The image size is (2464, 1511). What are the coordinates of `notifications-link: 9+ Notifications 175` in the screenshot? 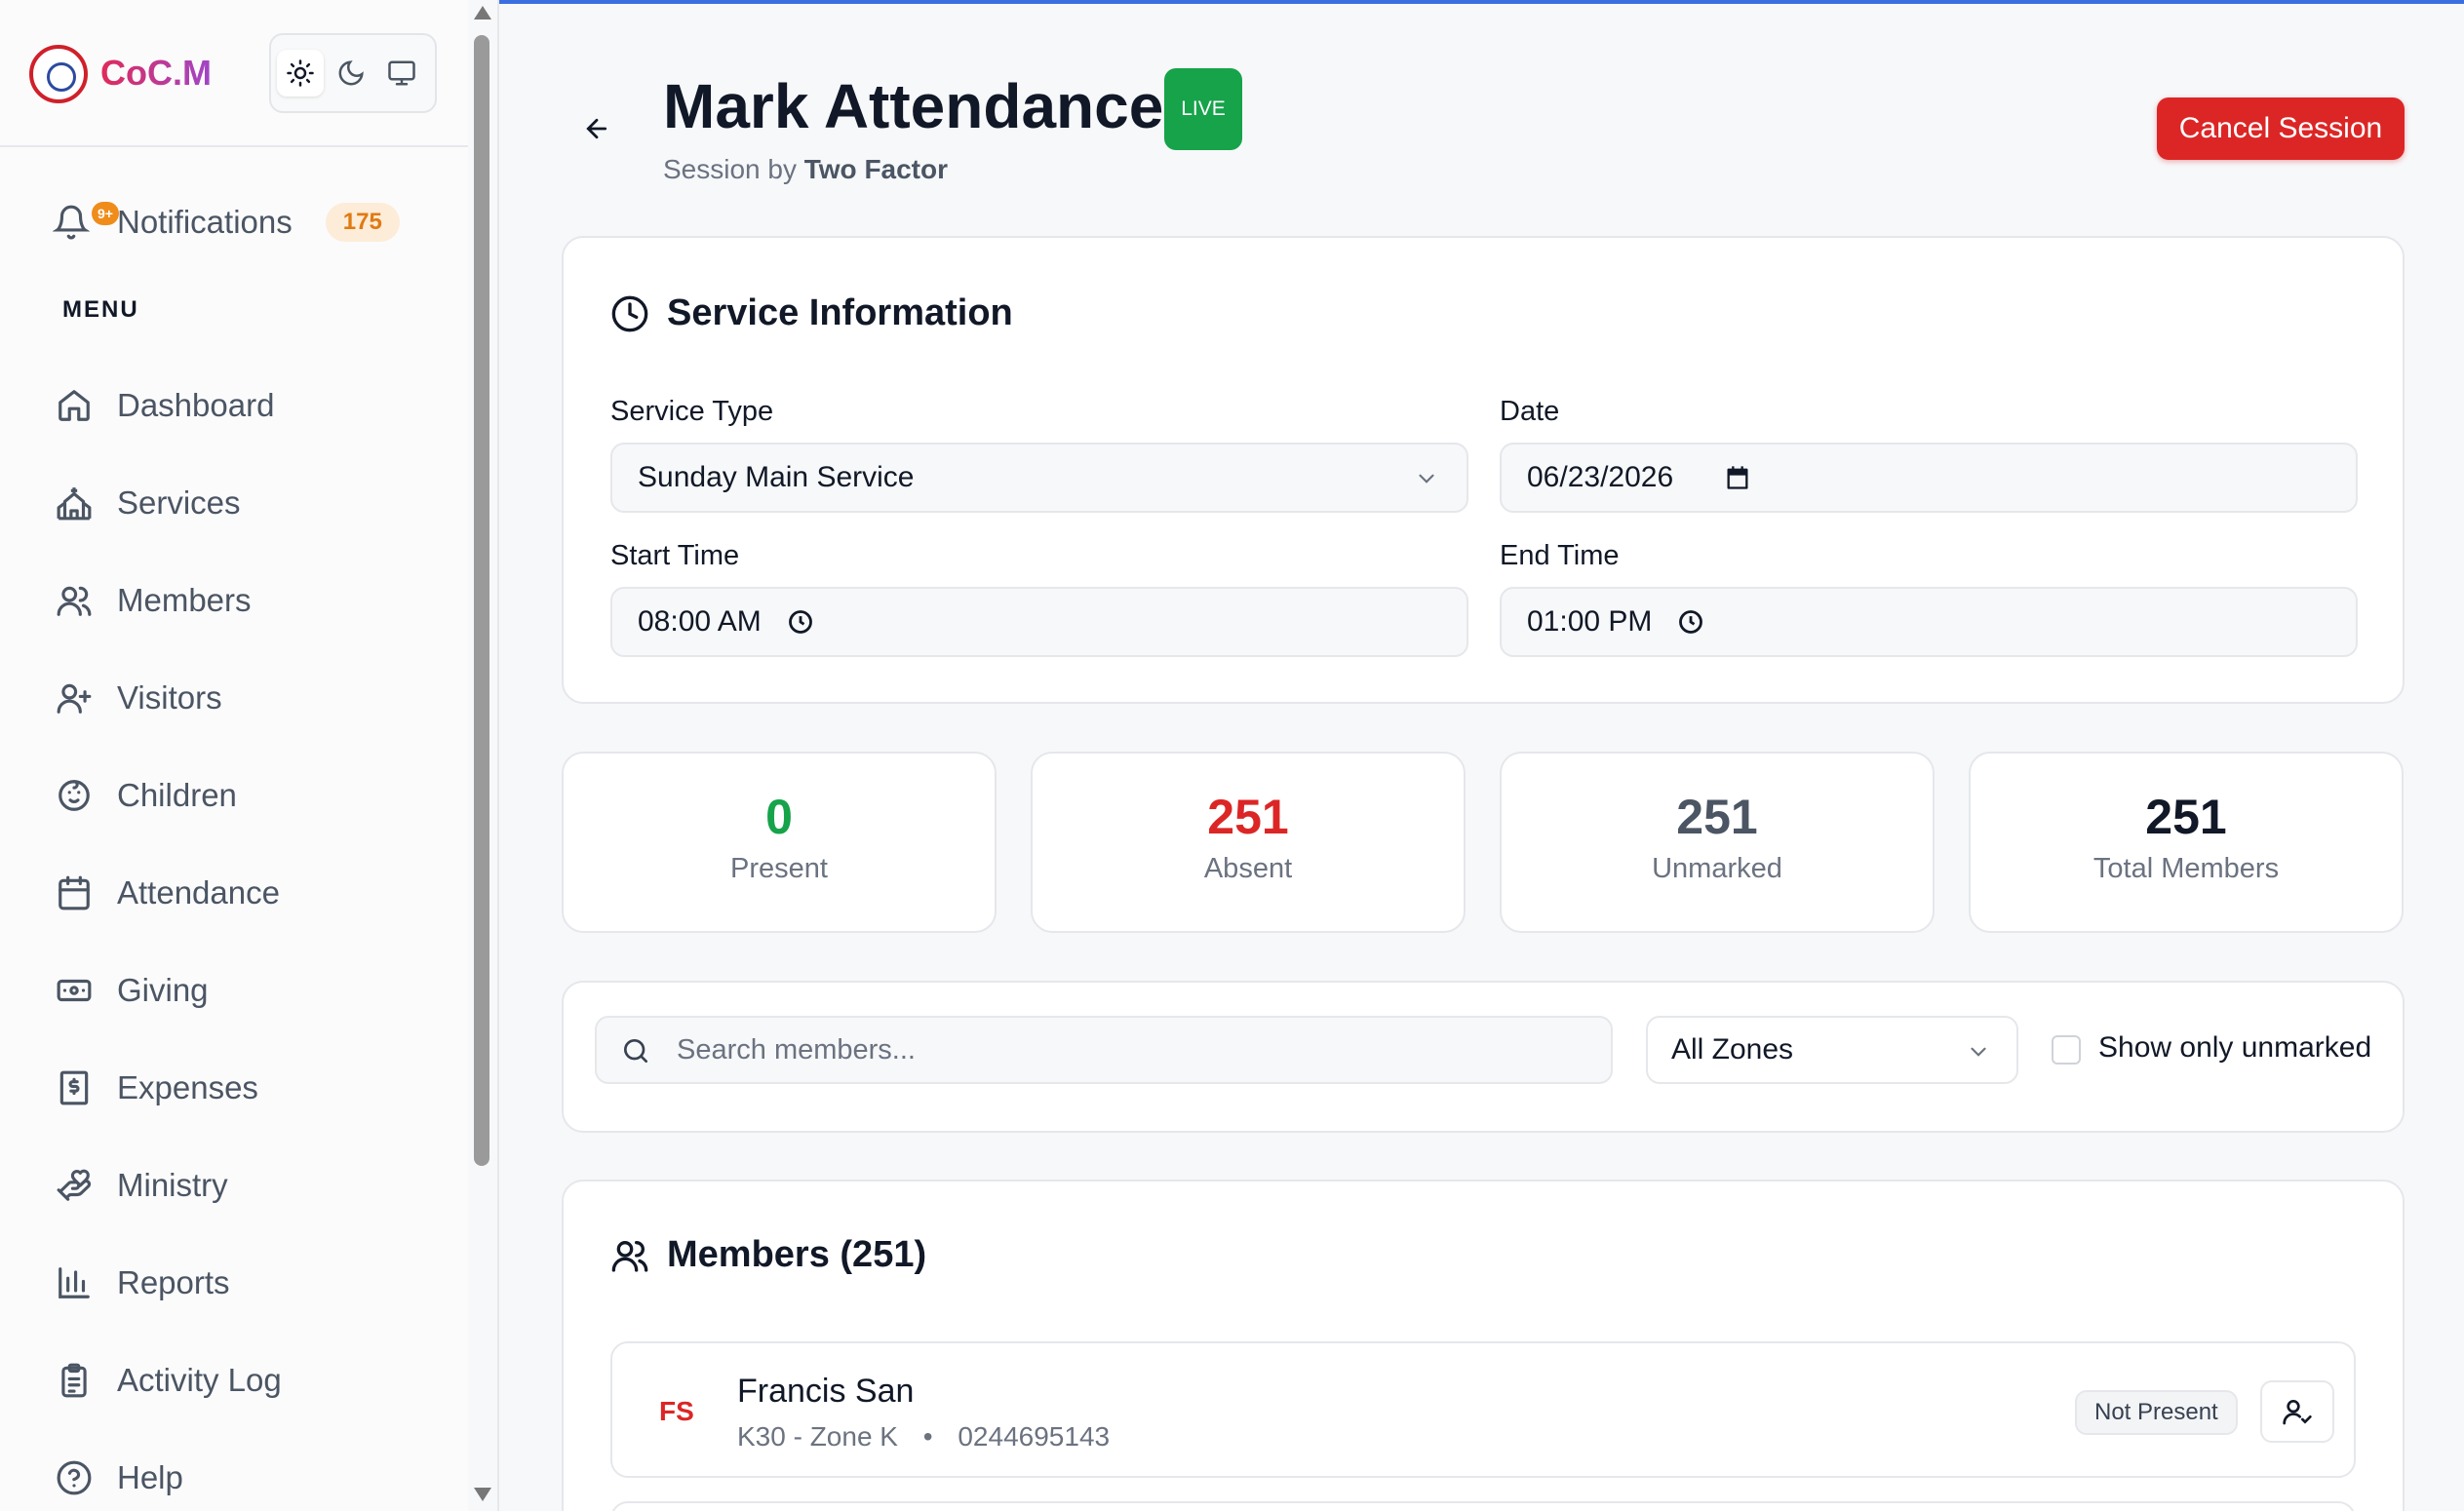 It's located at (226, 222).